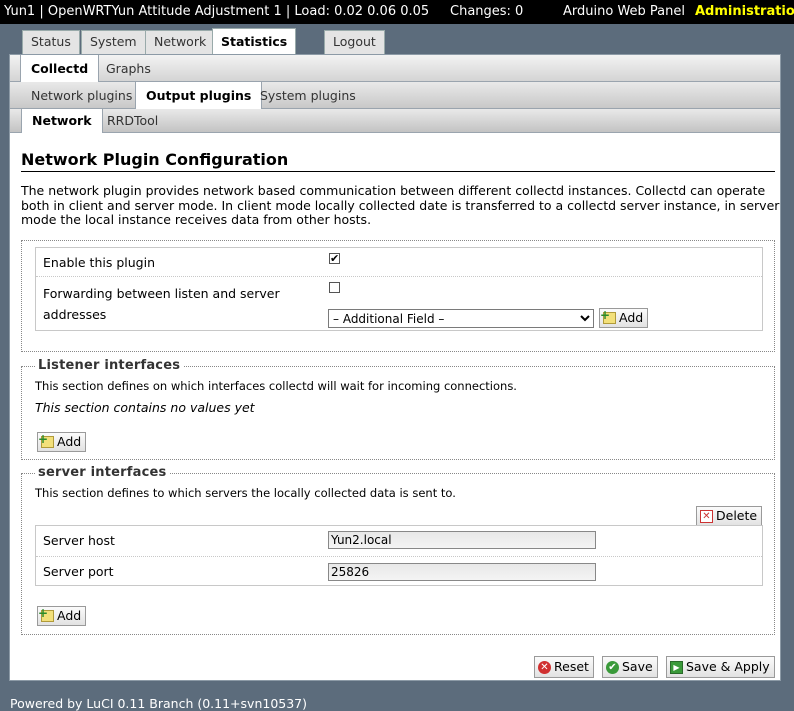  I want to click on listener-add-button: Add, so click(62, 441).